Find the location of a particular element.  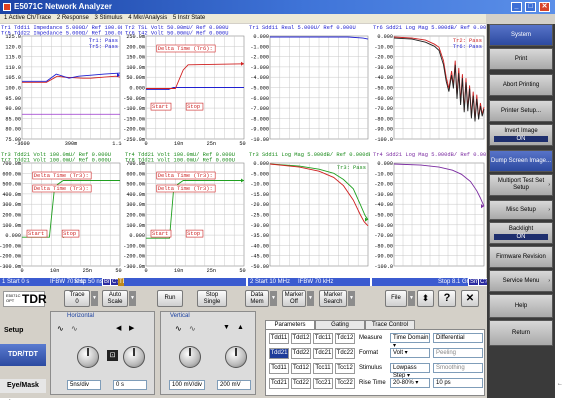

horizontal-position-value: 0 s is located at coordinates (130, 385).